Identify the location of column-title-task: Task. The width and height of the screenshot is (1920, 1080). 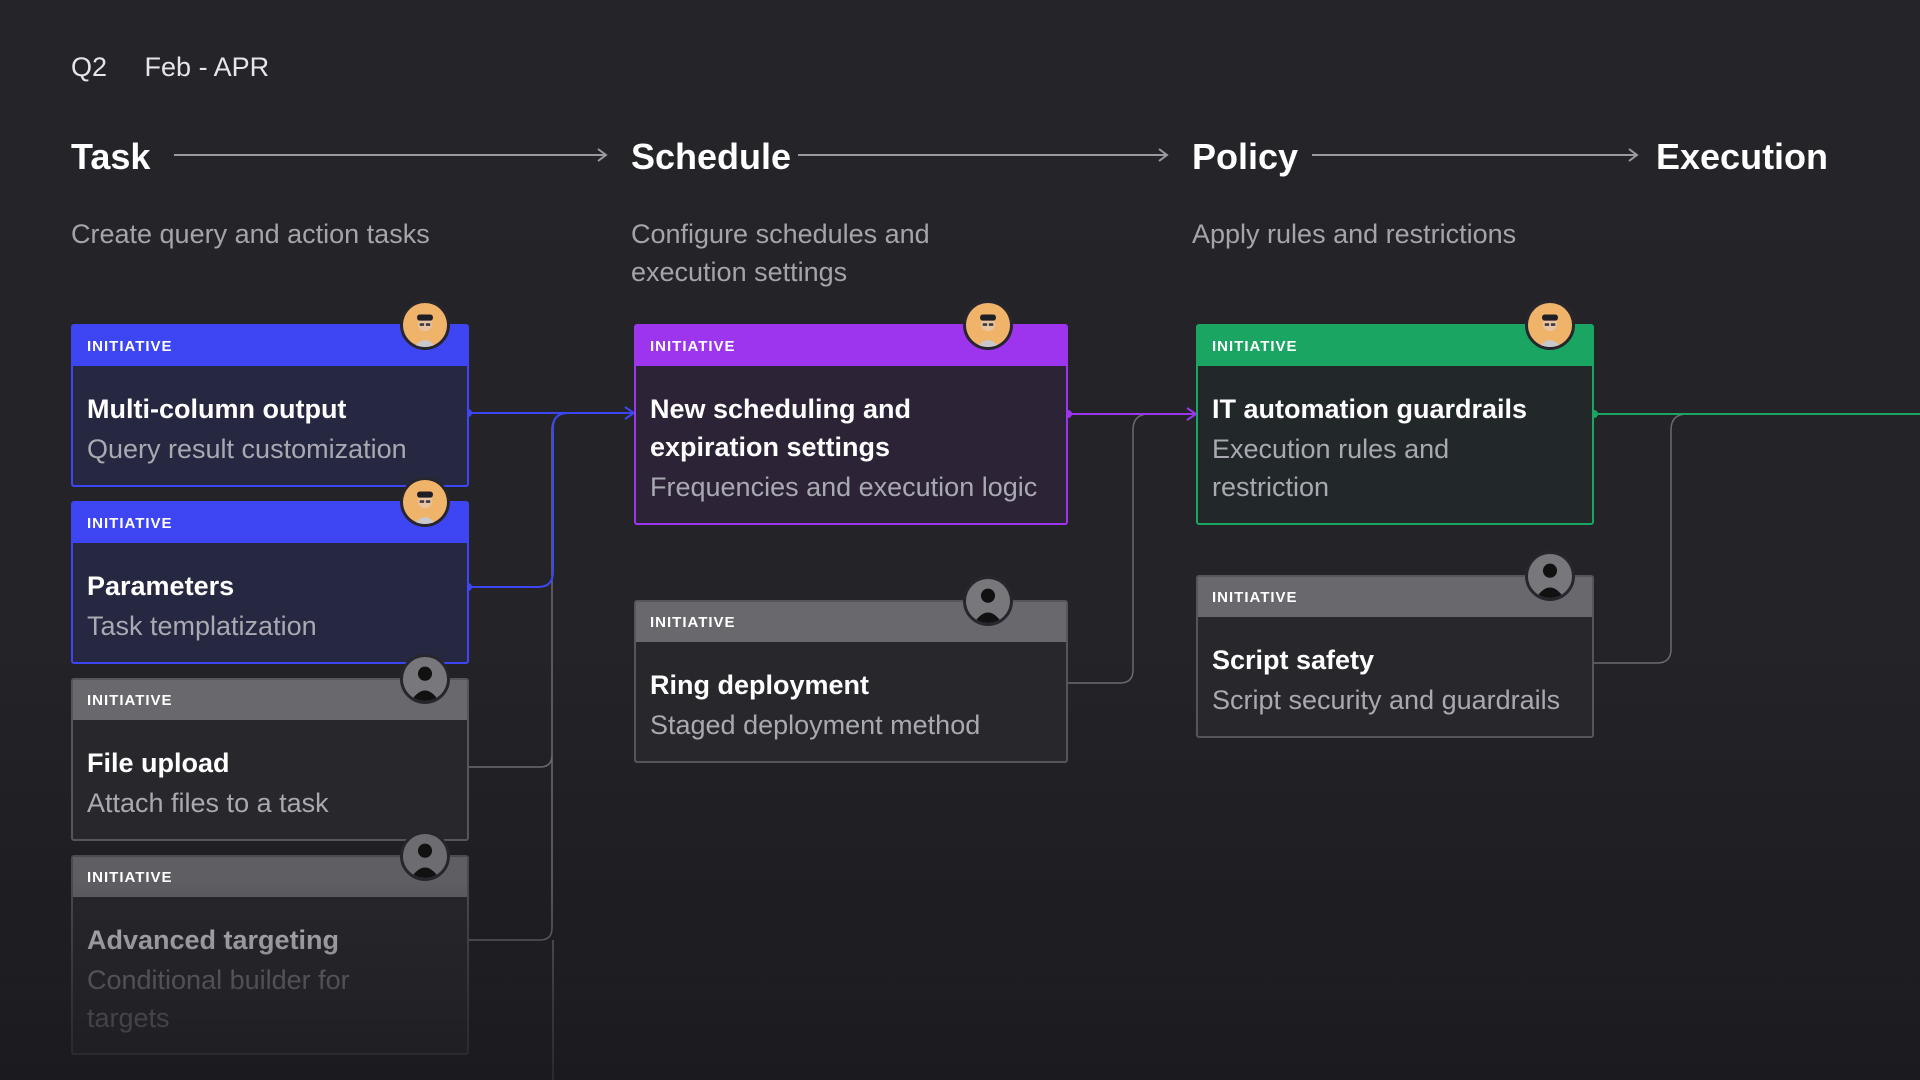
(111, 156).